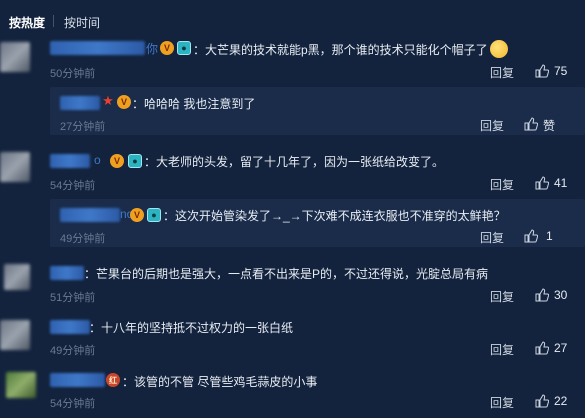  I want to click on smile-emoji-icon, so click(498, 49).